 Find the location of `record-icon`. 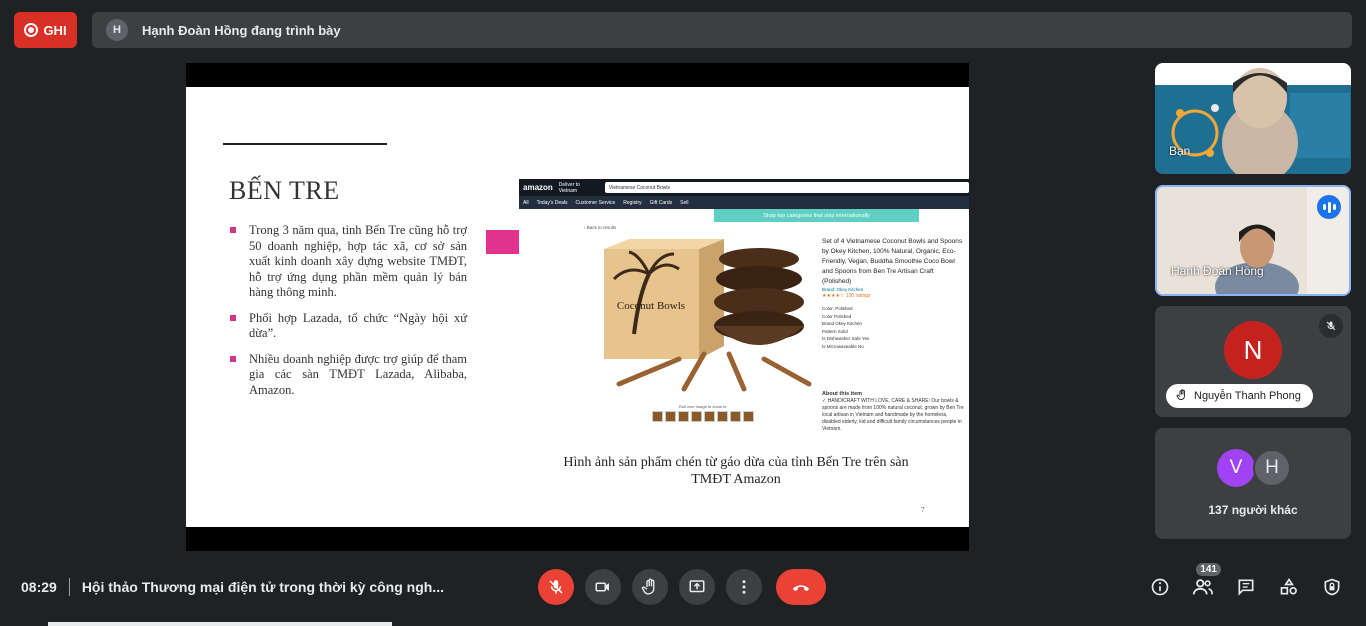

record-icon is located at coordinates (31, 30).